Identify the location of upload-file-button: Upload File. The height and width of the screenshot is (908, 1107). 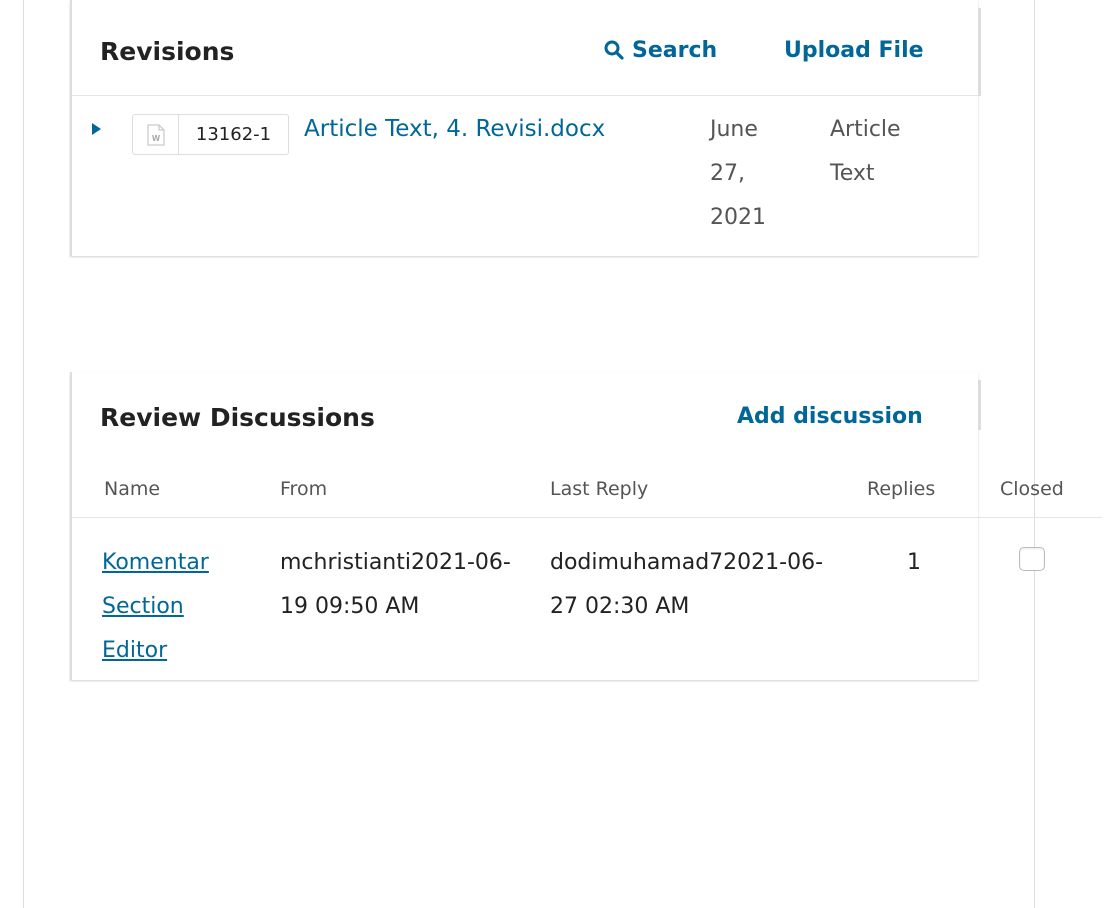
(854, 50).